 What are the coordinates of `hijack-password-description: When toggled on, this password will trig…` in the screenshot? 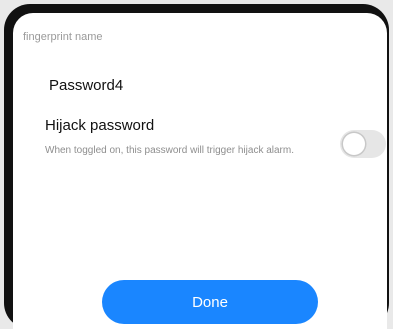 It's located at (169, 150).